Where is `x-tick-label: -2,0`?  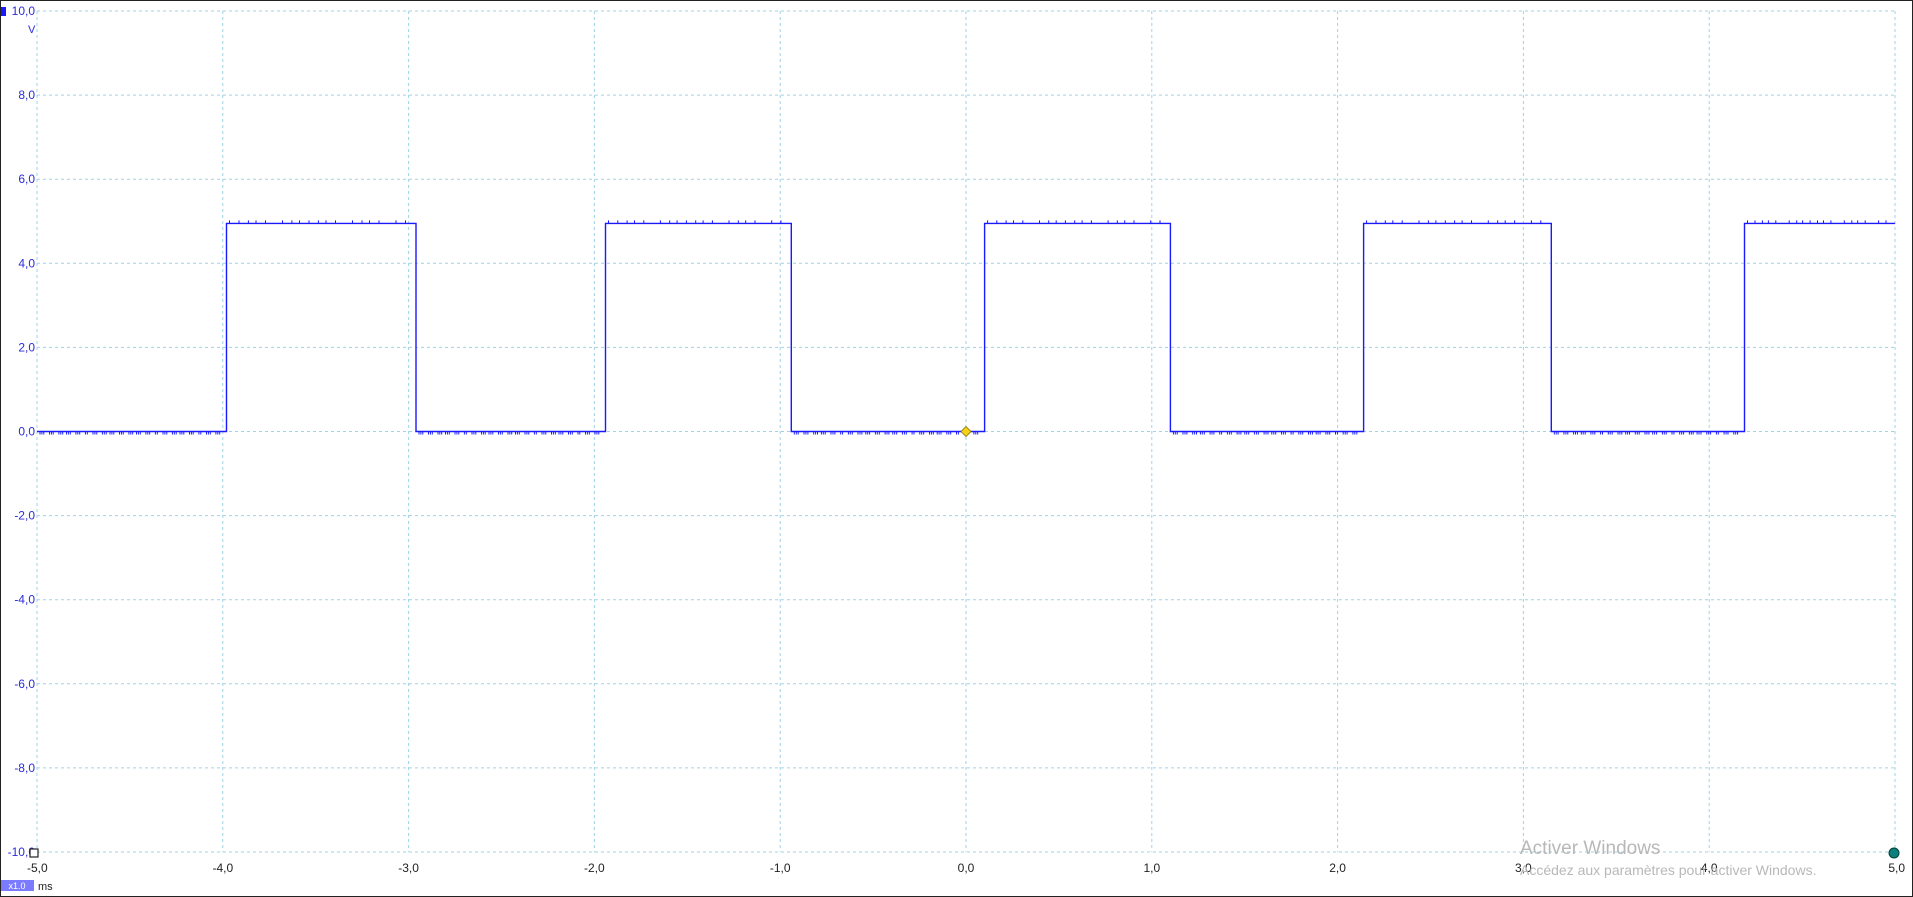 x-tick-label: -2,0 is located at coordinates (594, 868).